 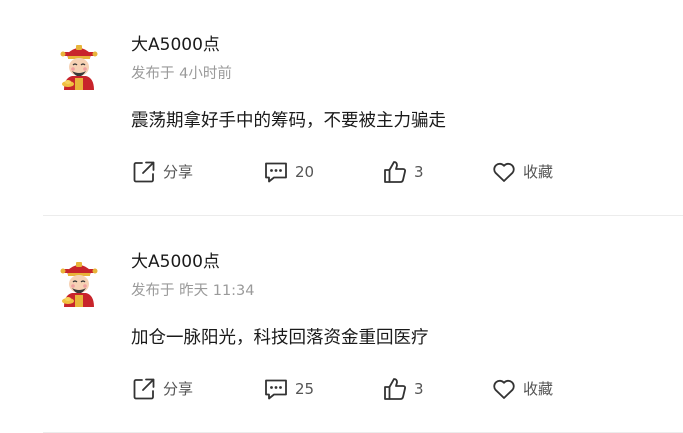 I want to click on comment-count: 25, so click(x=305, y=389).